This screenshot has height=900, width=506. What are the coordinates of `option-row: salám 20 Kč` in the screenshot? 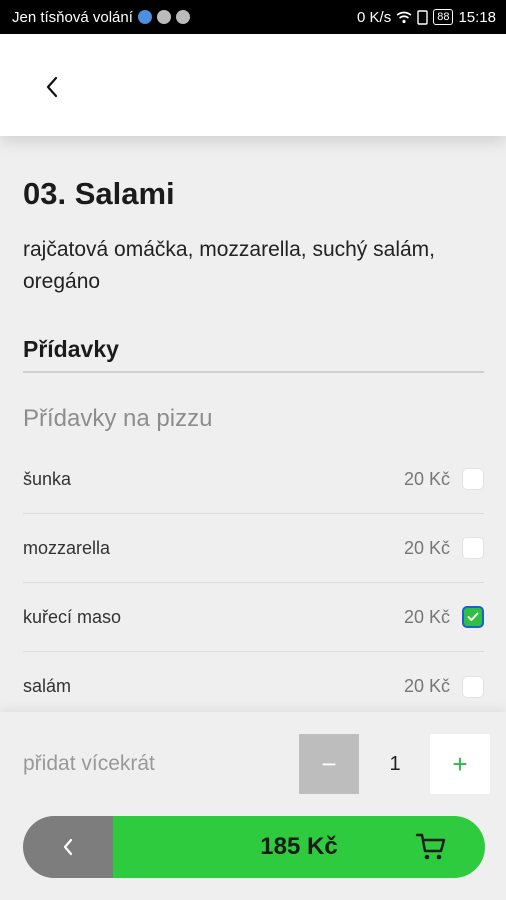 It's located at (253, 682).